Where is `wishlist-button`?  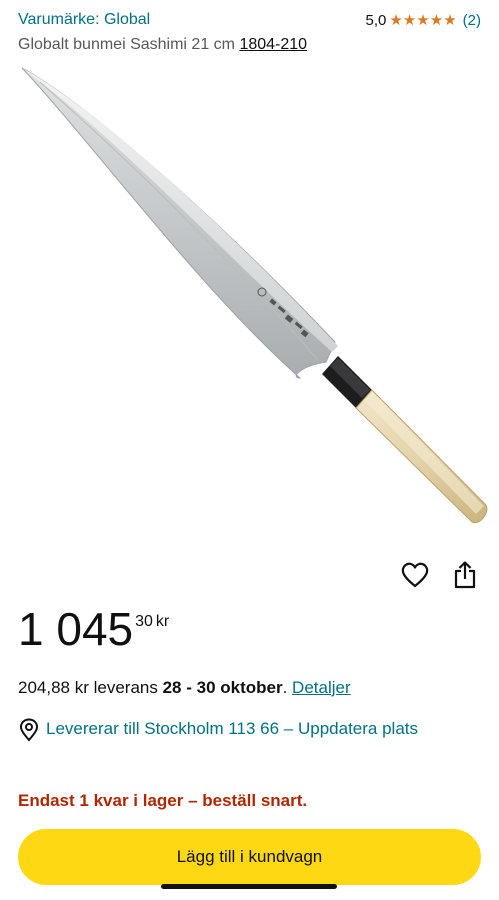 wishlist-button is located at coordinates (415, 575).